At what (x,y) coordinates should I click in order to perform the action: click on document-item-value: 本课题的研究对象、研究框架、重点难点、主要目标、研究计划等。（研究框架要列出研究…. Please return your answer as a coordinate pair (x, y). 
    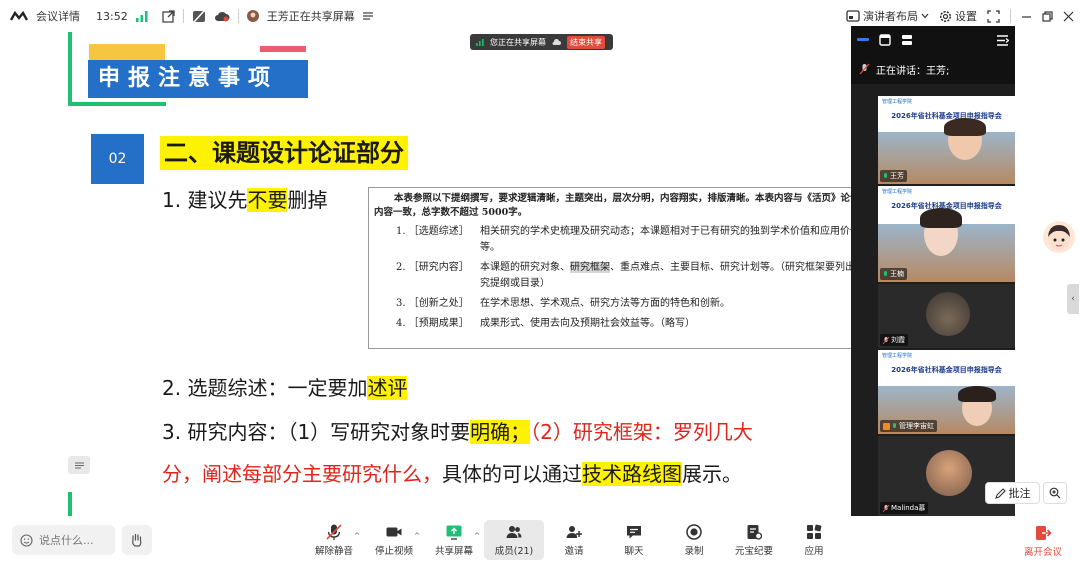
    Looking at the image, I should click on (673, 276).